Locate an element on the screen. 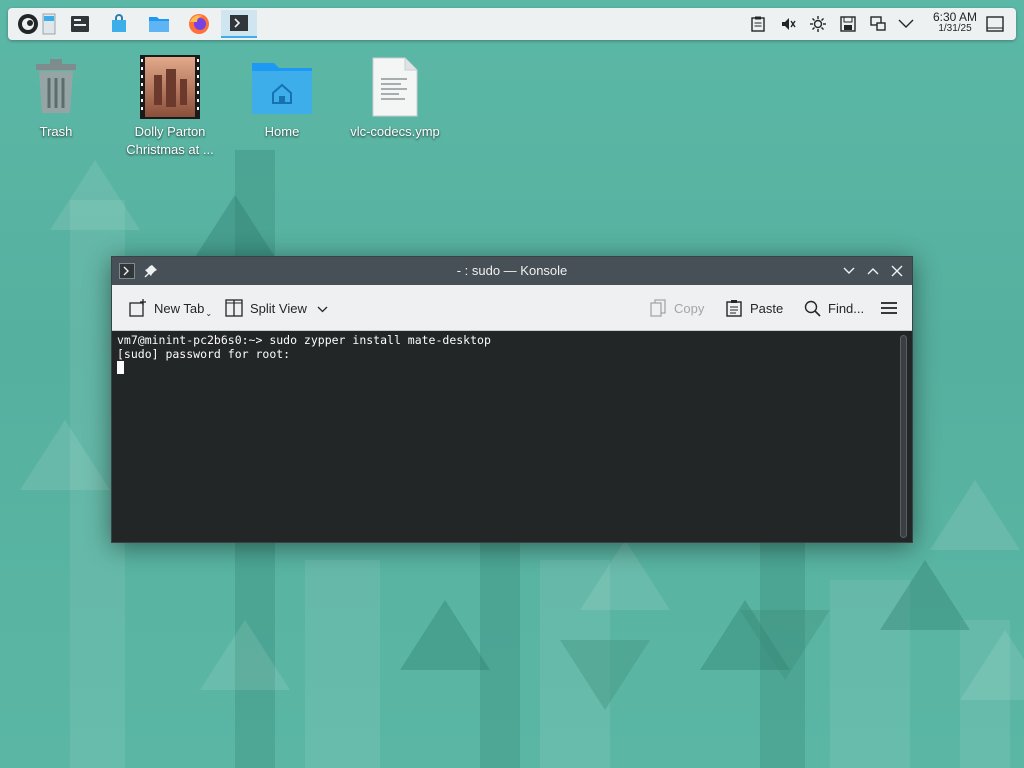 This screenshot has width=1024, height=768. paste-icon is located at coordinates (734, 308).